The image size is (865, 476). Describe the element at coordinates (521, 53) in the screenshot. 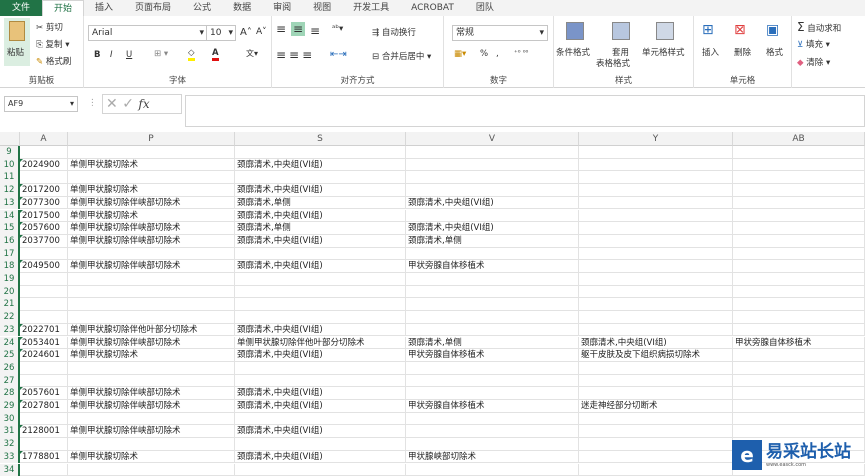

I see `decimal-icons: ⁺⁰ ⁰⁰` at that location.